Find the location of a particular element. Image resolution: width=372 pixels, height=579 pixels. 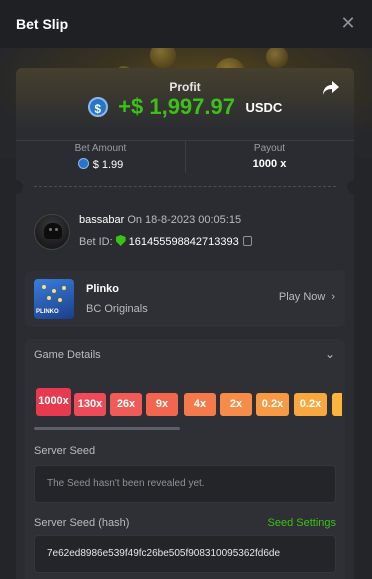

bet-amount-stat: Bet Amount $ 1.99 is located at coordinates (100, 157).